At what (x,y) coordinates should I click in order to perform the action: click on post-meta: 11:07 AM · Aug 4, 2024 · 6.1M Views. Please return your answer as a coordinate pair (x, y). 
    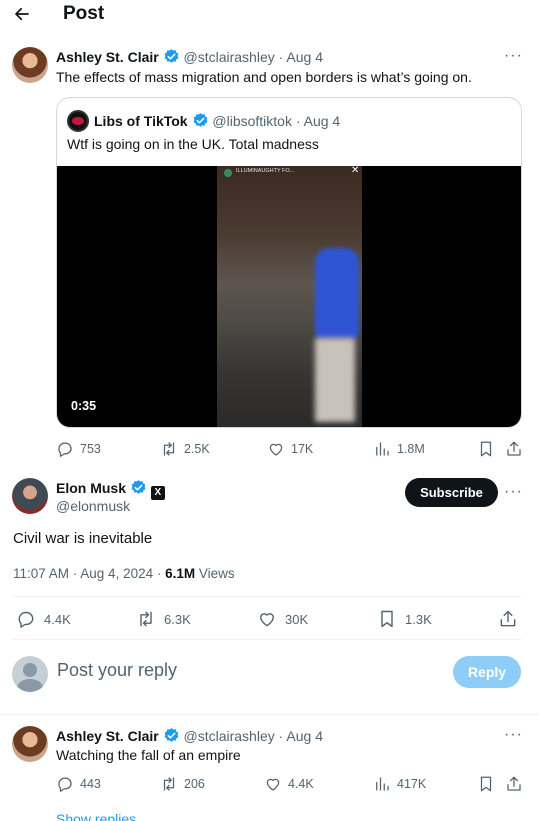
    Looking at the image, I should click on (124, 573).